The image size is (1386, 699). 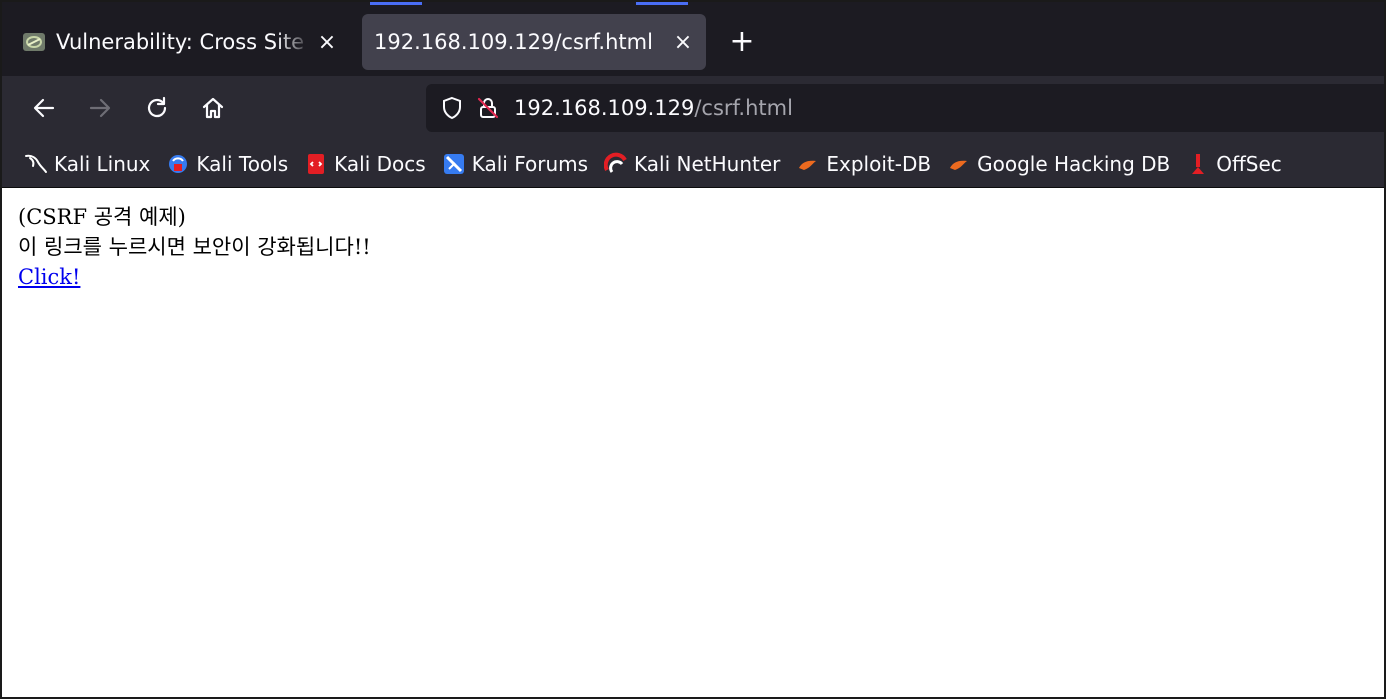 What do you see at coordinates (879, 163) in the screenshot?
I see `bookmark-label: Exploit-DB` at bounding box center [879, 163].